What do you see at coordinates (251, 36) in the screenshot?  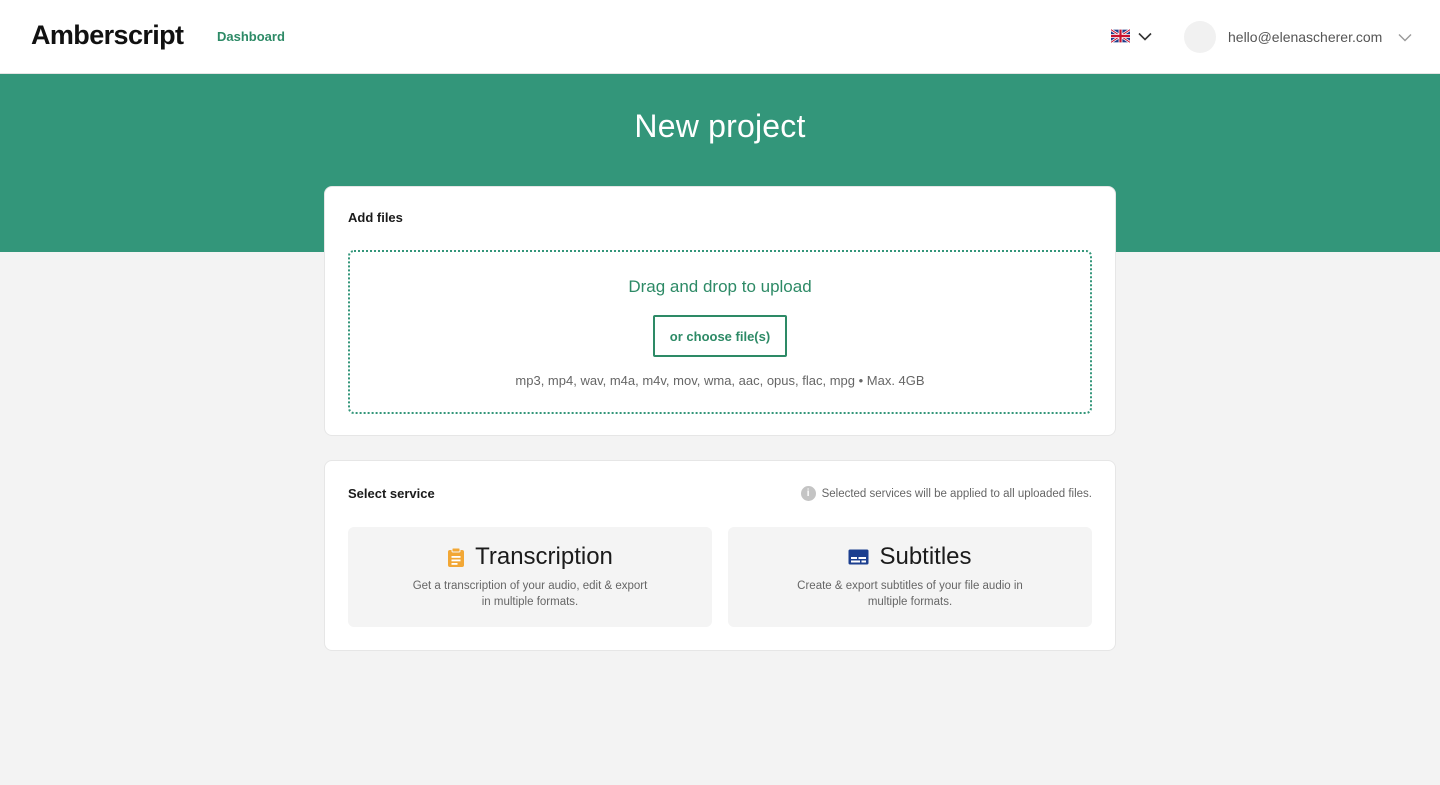 I see `nav-dashboard-link: Dashboard` at bounding box center [251, 36].